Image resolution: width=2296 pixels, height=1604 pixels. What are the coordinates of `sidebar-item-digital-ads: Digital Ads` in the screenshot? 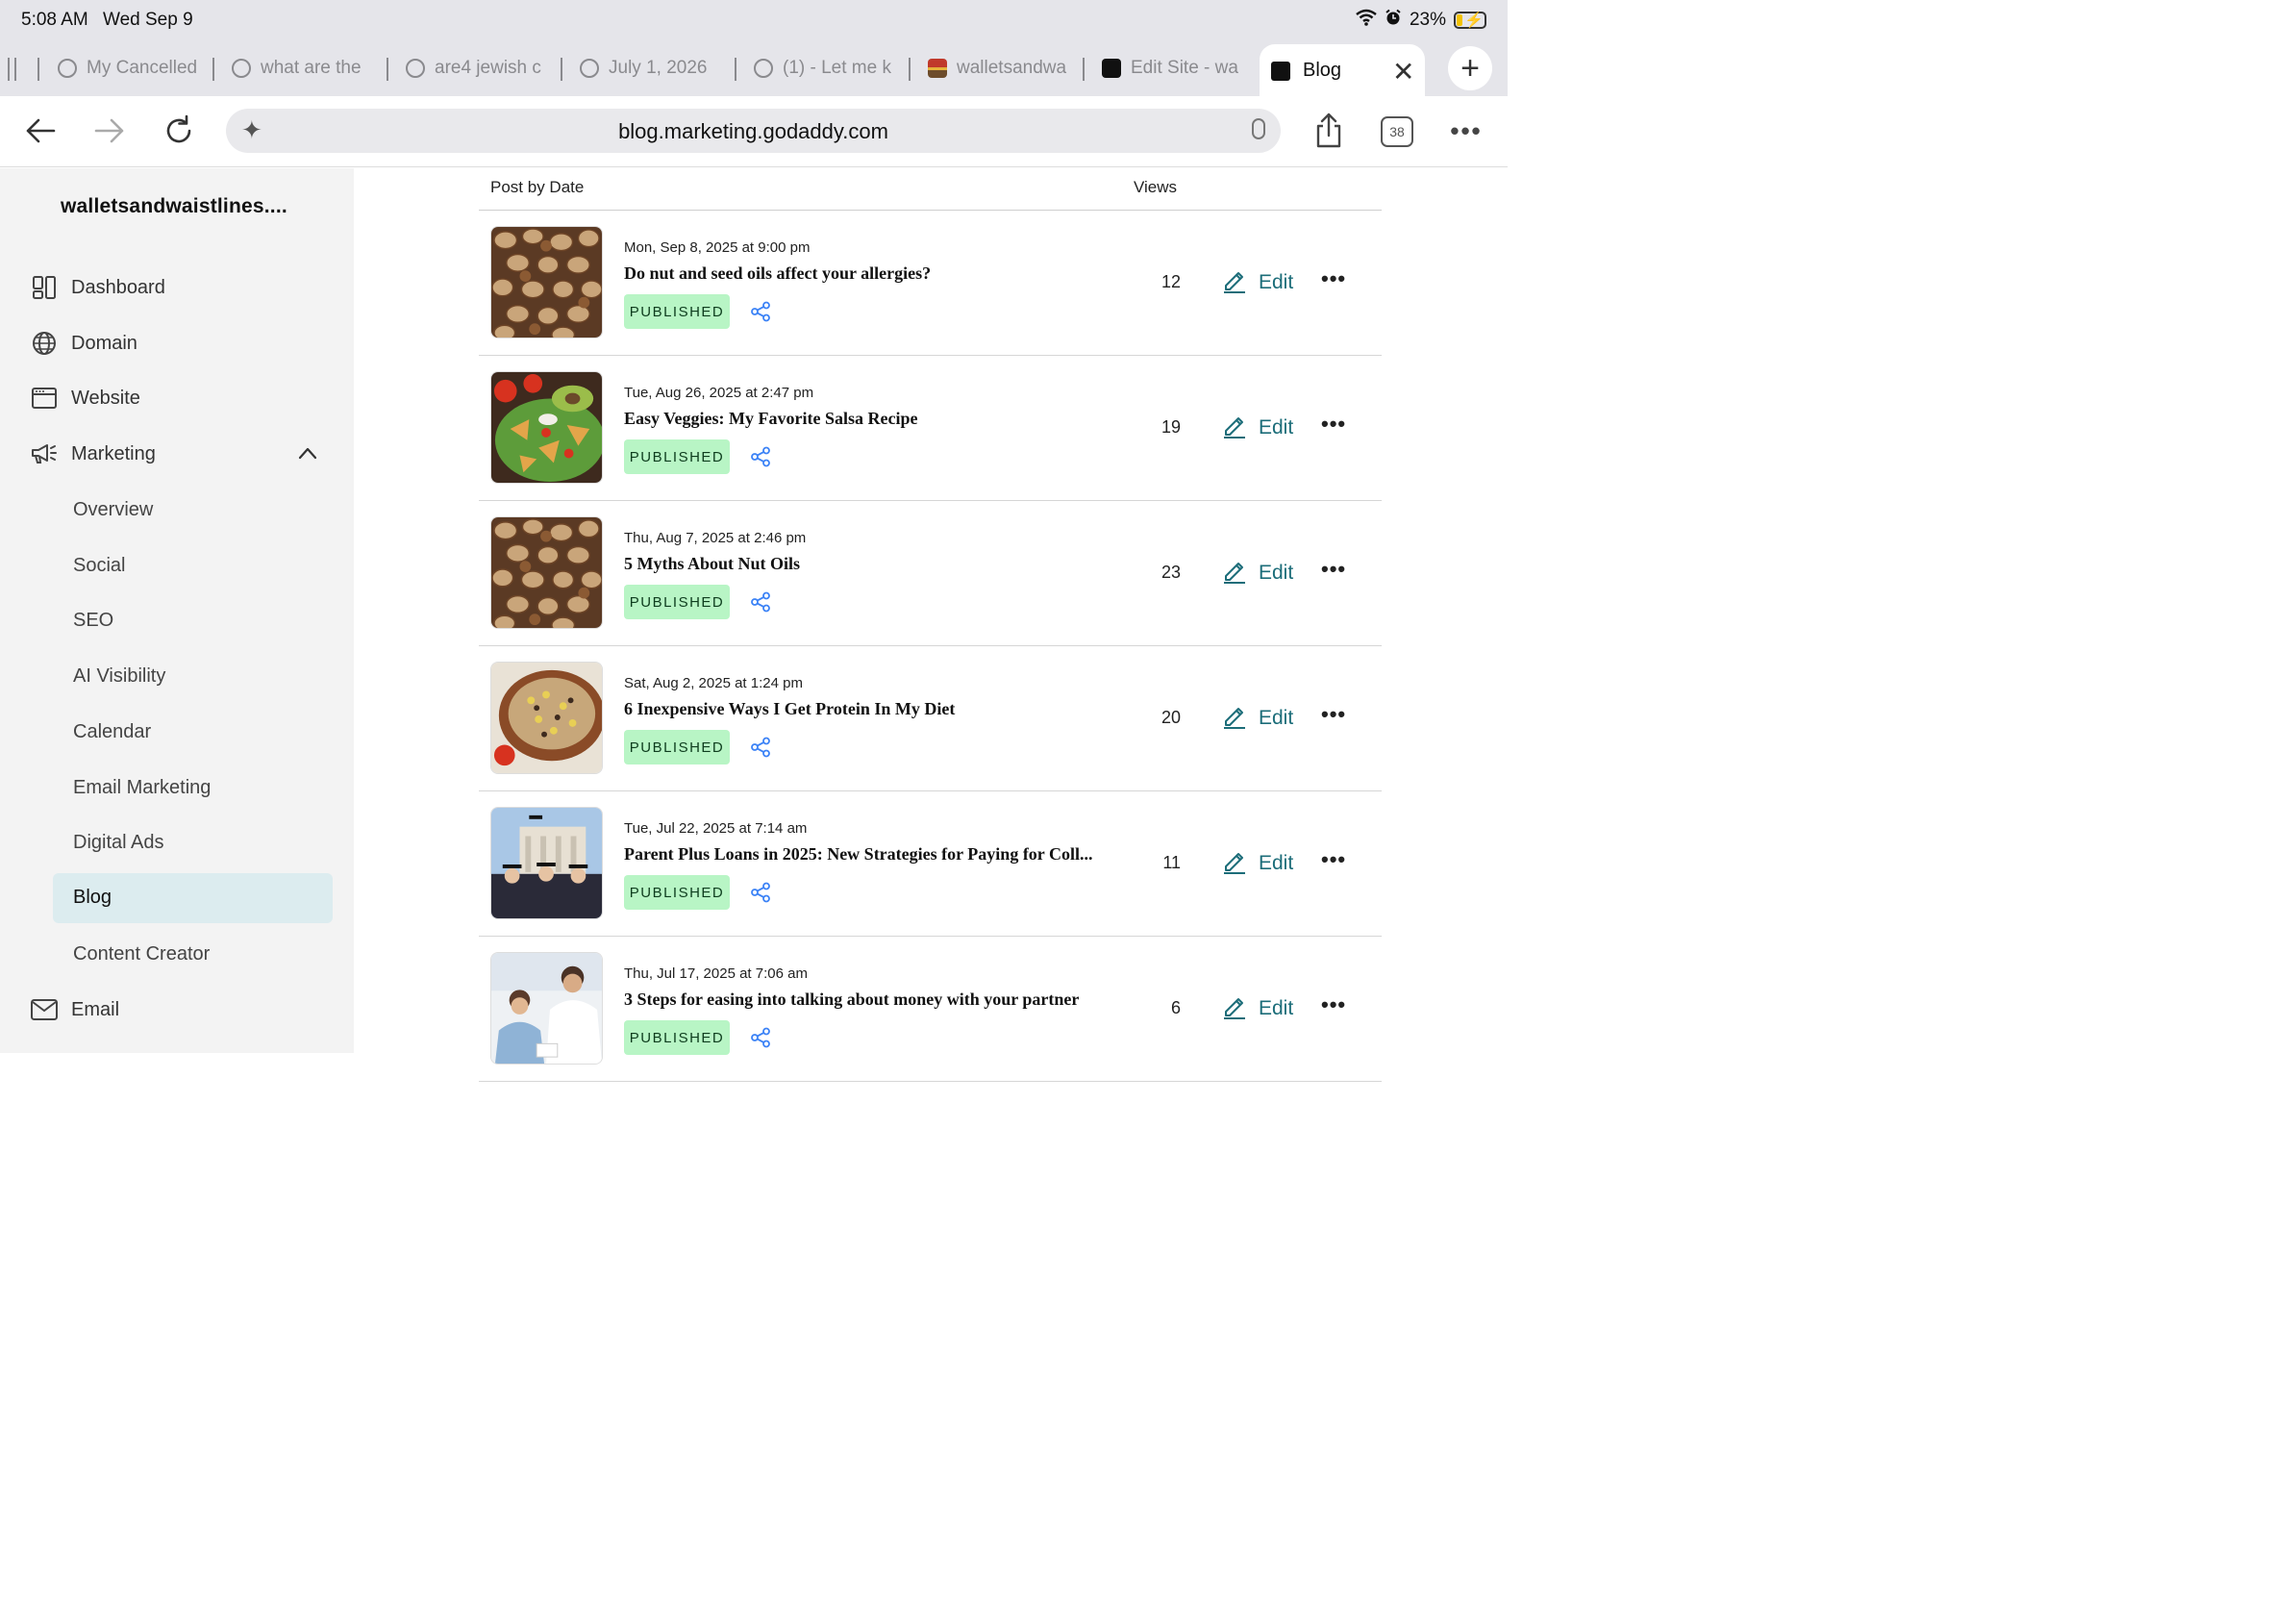 It's located at (118, 843).